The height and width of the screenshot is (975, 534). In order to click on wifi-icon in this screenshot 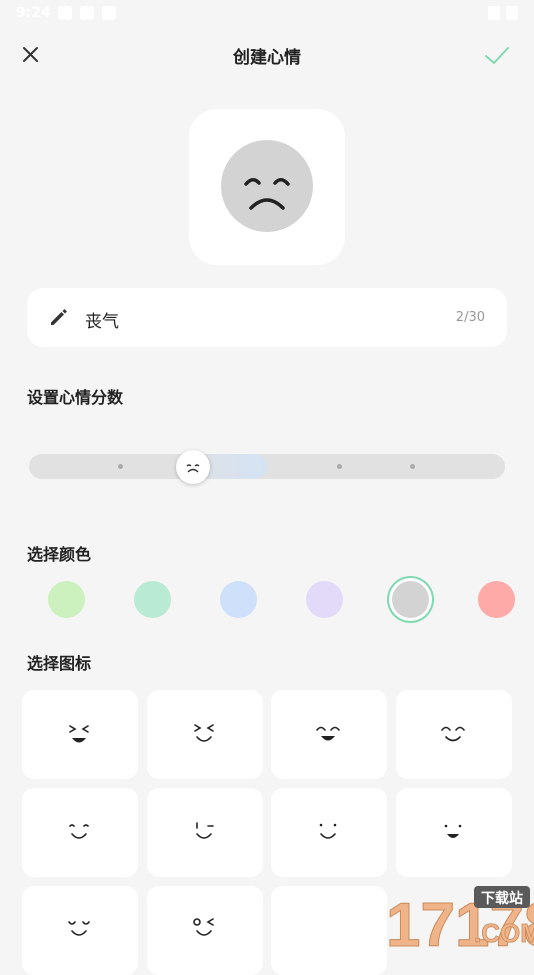, I will do `click(494, 13)`.